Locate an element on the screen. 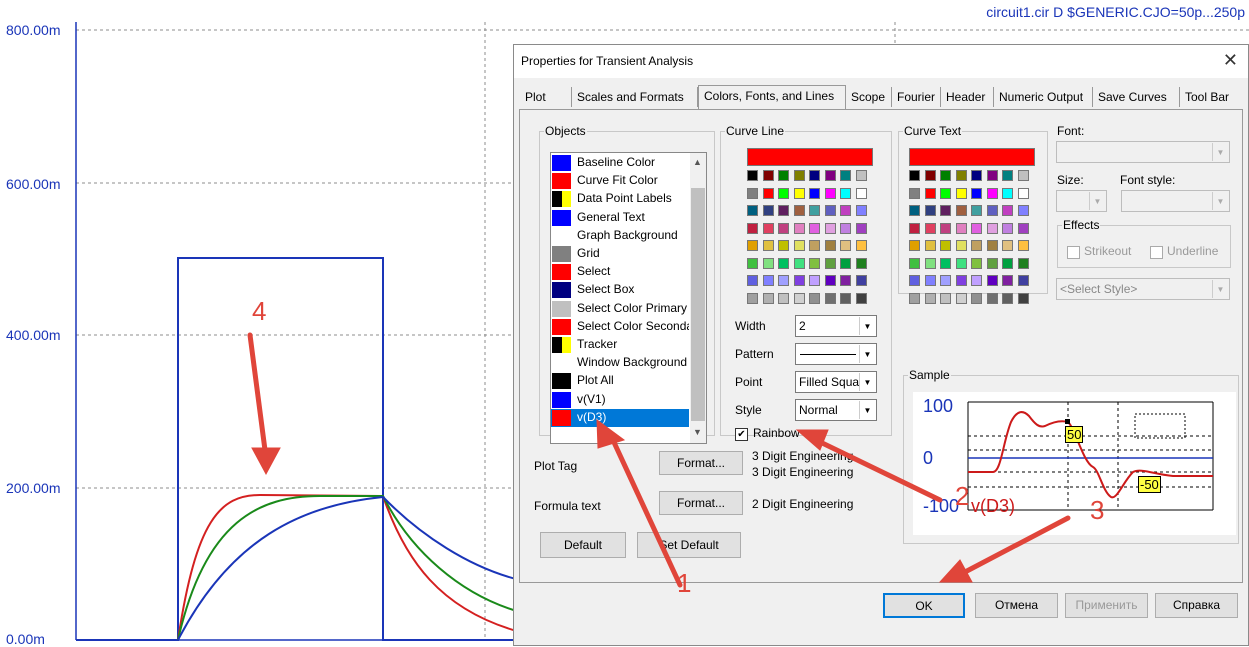  list-item: General Text is located at coordinates (620, 218).